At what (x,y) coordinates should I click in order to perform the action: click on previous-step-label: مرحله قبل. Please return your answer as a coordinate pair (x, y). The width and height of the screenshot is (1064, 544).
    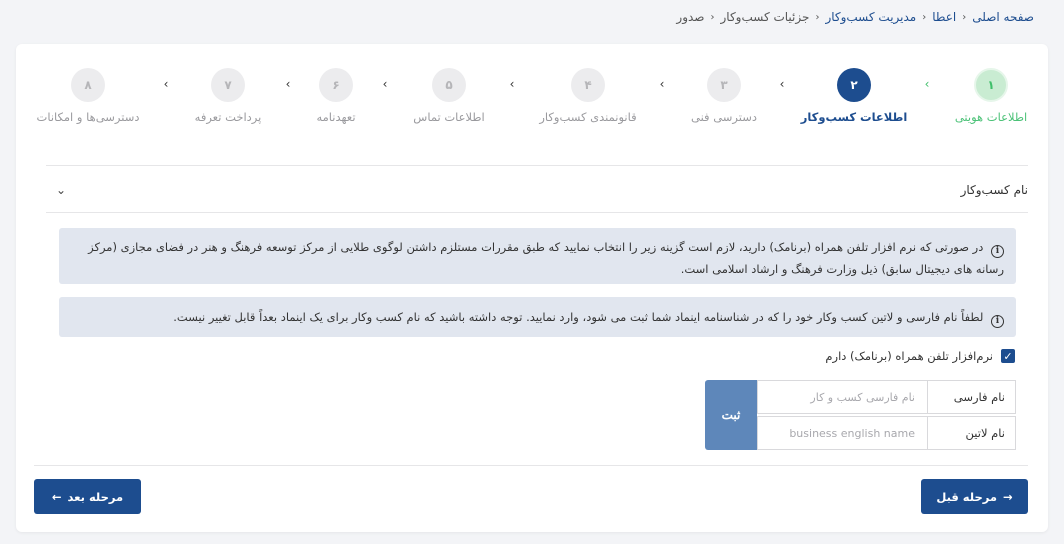
    Looking at the image, I should click on (967, 496).